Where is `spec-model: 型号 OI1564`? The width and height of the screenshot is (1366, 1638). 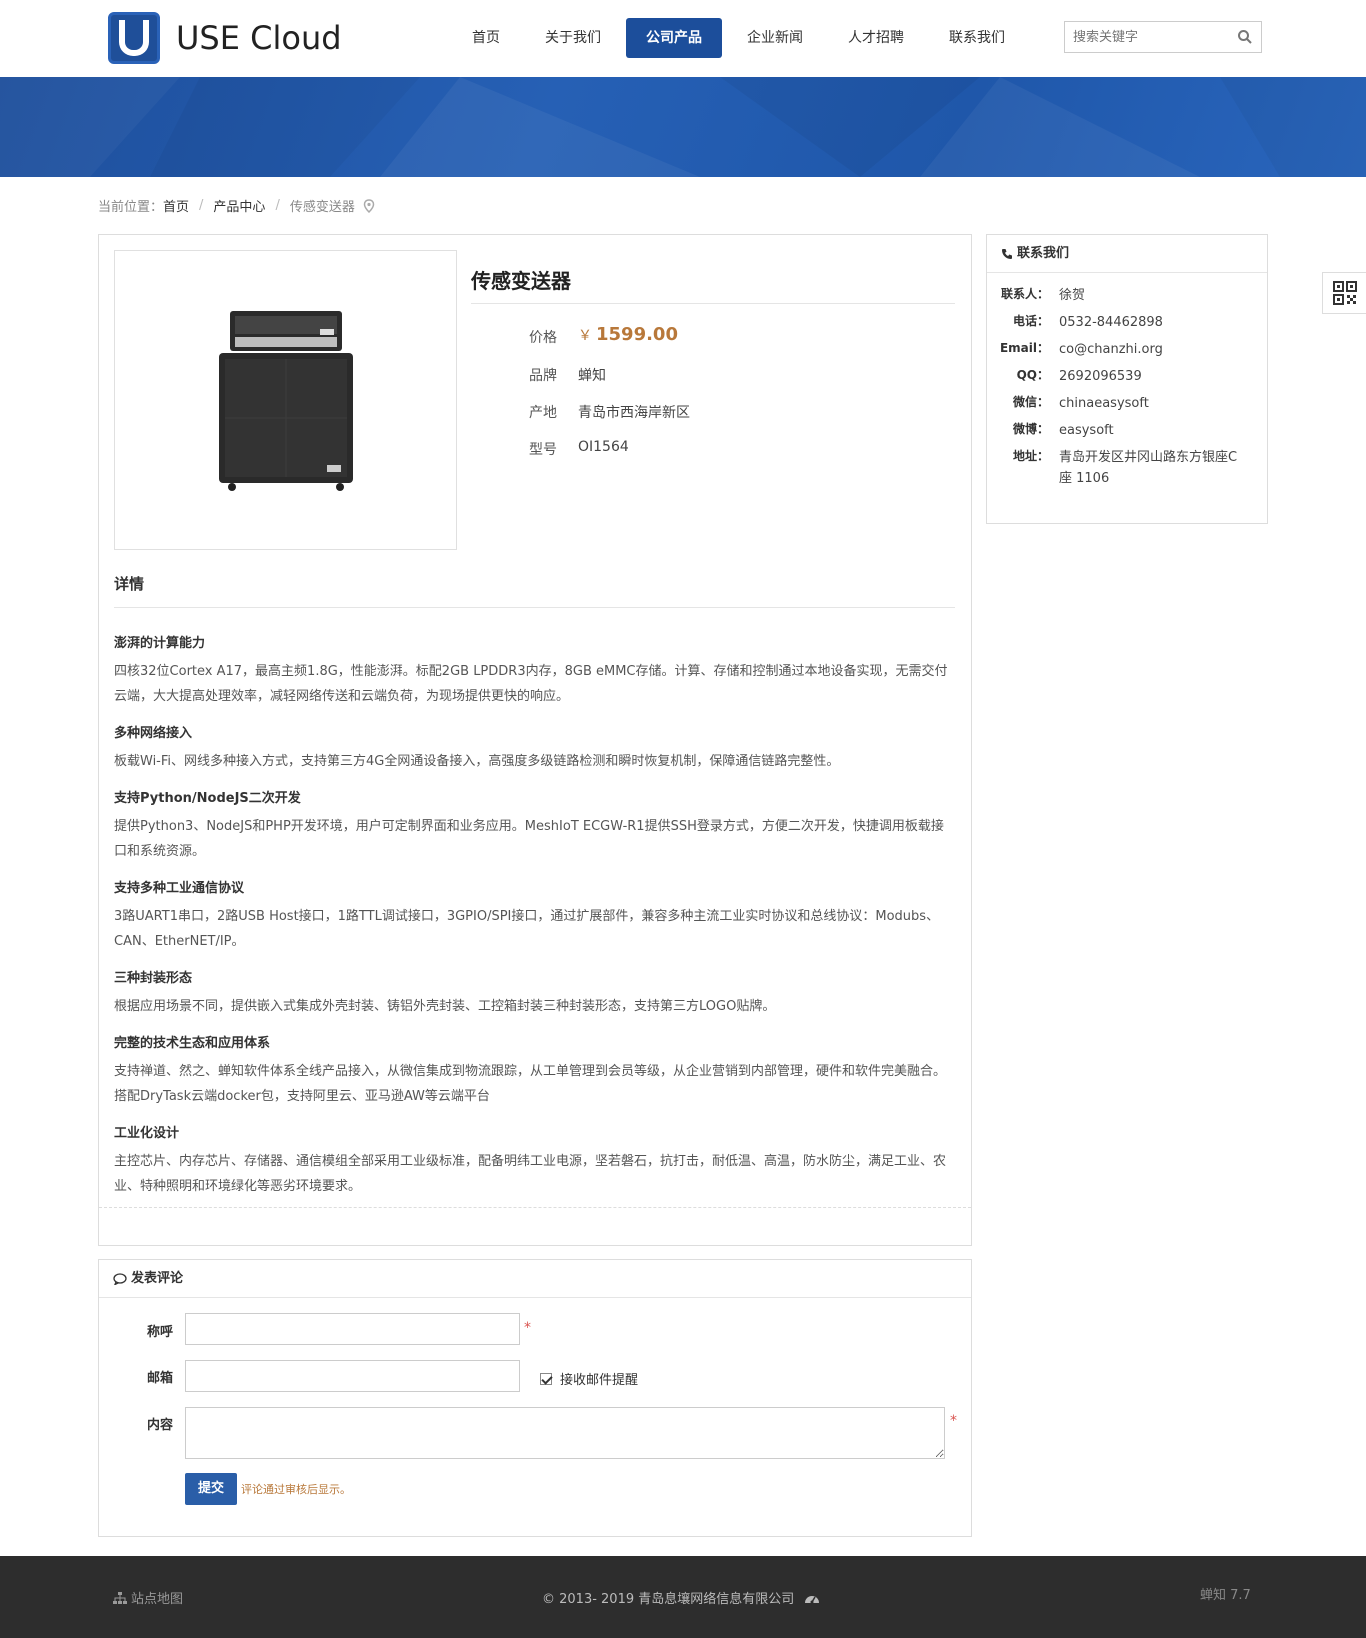 spec-model: 型号 OI1564 is located at coordinates (579, 449).